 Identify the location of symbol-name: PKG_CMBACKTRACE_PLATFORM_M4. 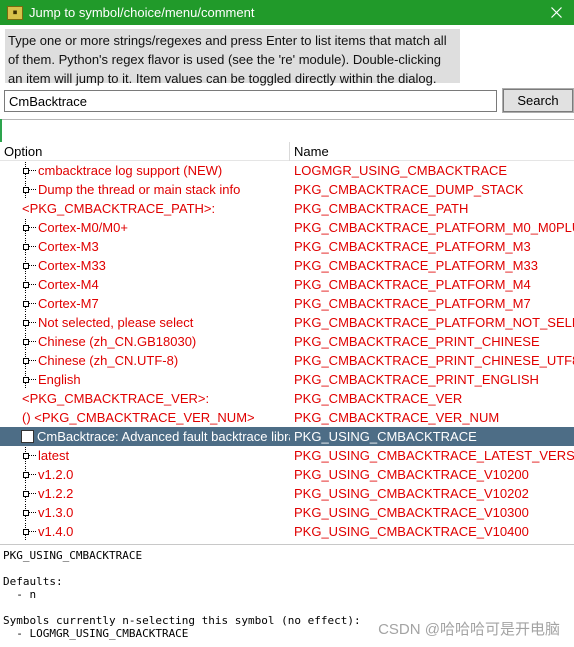
(412, 284).